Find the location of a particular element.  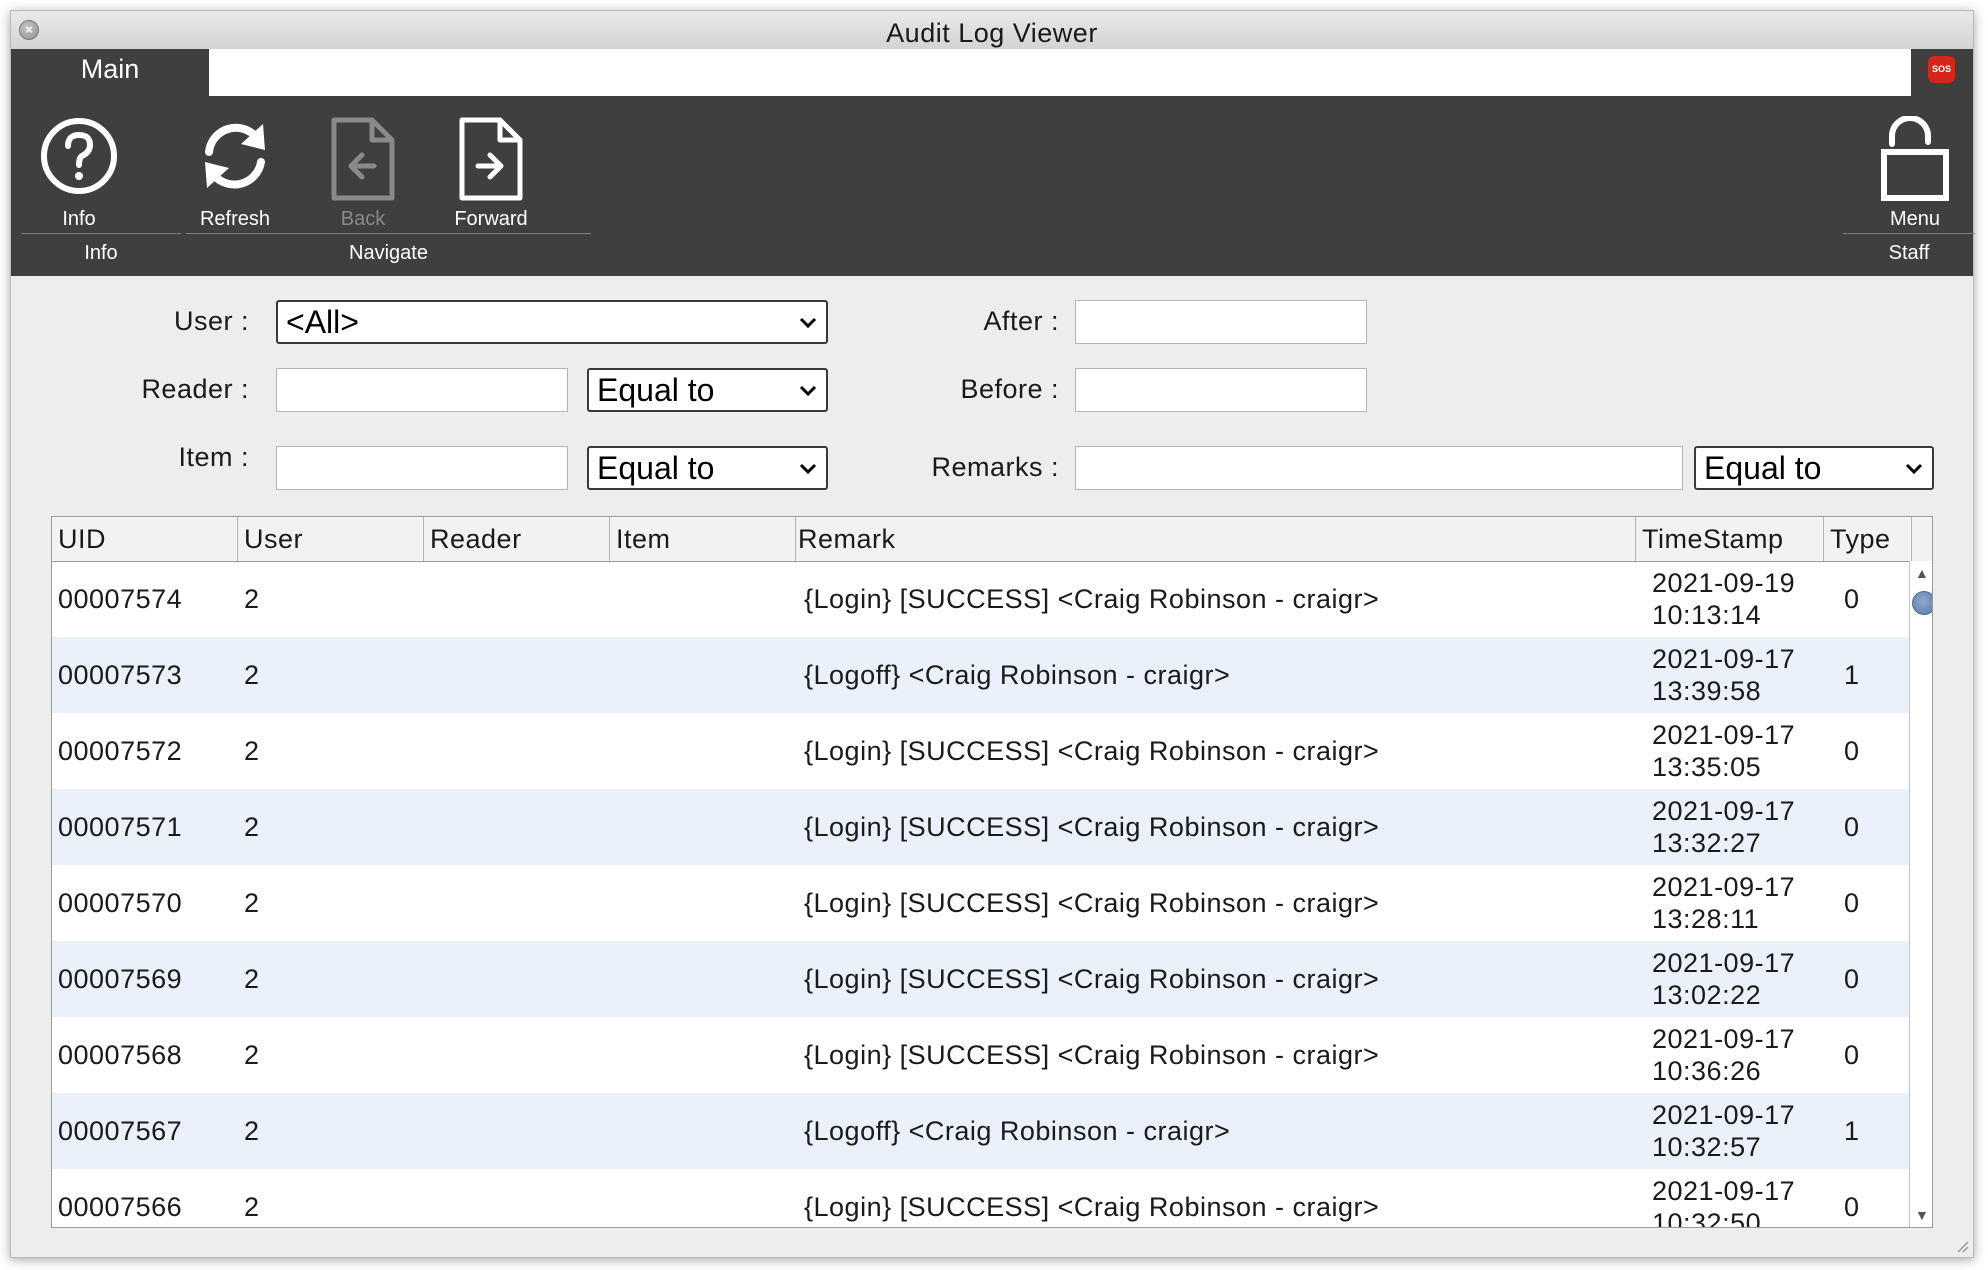

cell-uid: 00007568 is located at coordinates (120, 1055).